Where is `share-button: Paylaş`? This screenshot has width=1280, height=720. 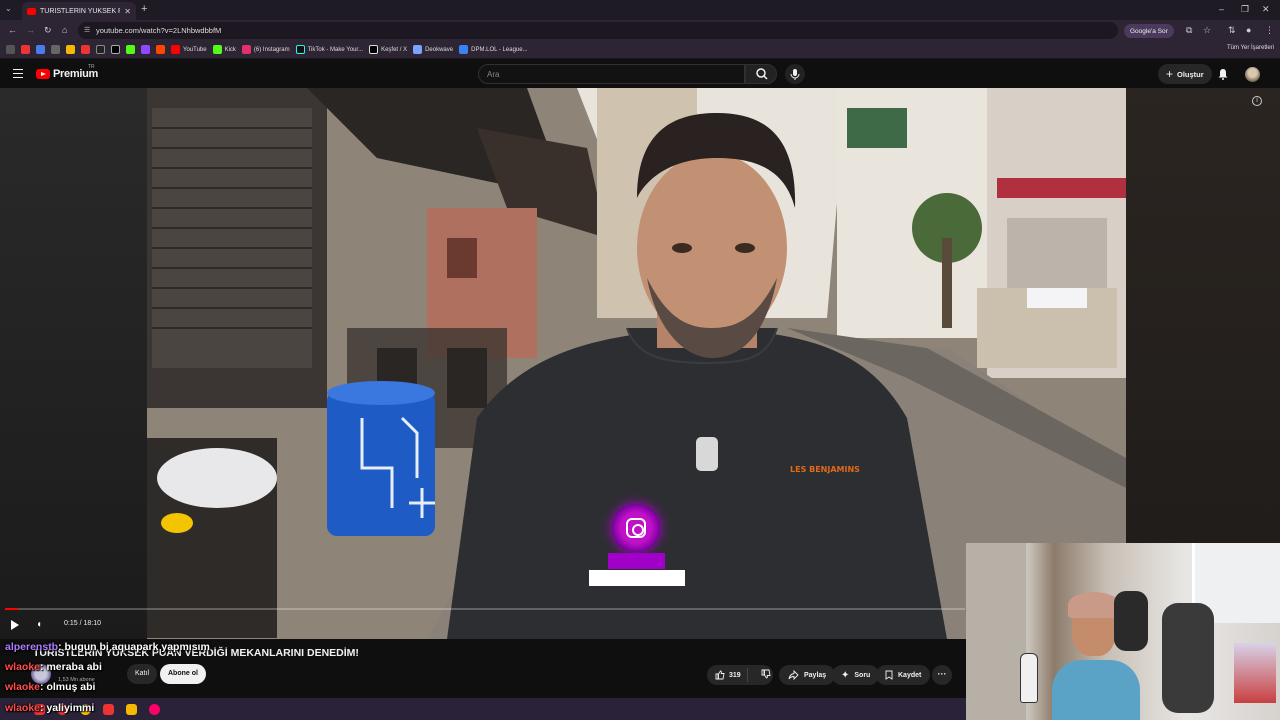 share-button: Paylaş is located at coordinates (807, 675).